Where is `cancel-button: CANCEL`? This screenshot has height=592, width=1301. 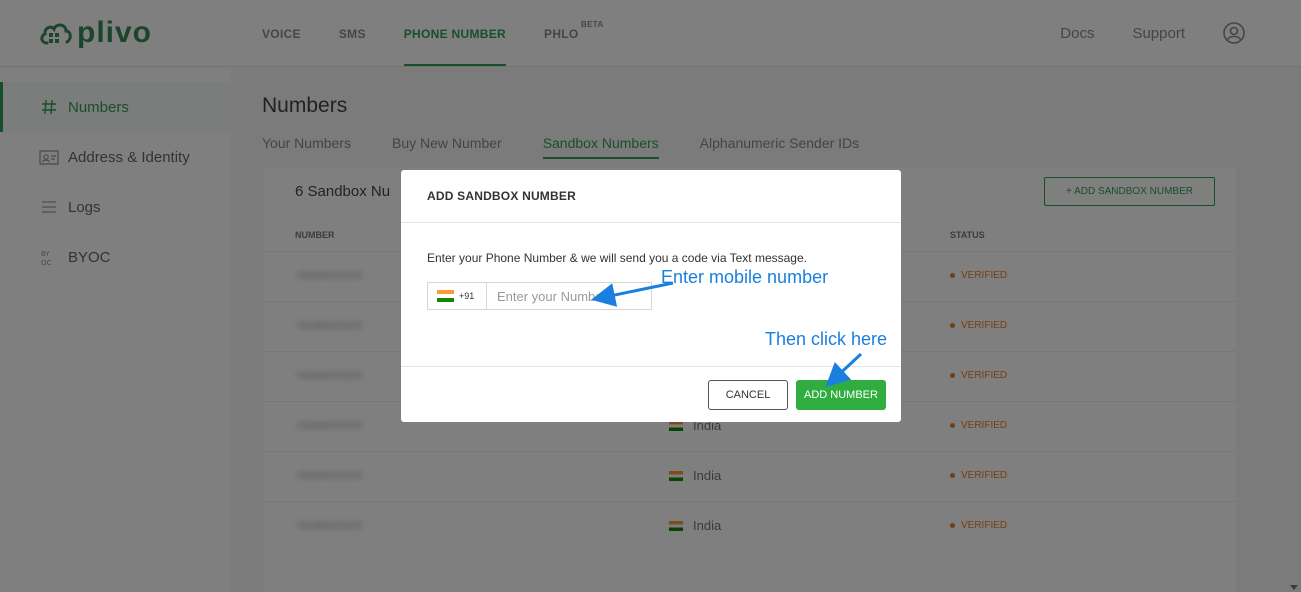 cancel-button: CANCEL is located at coordinates (748, 395).